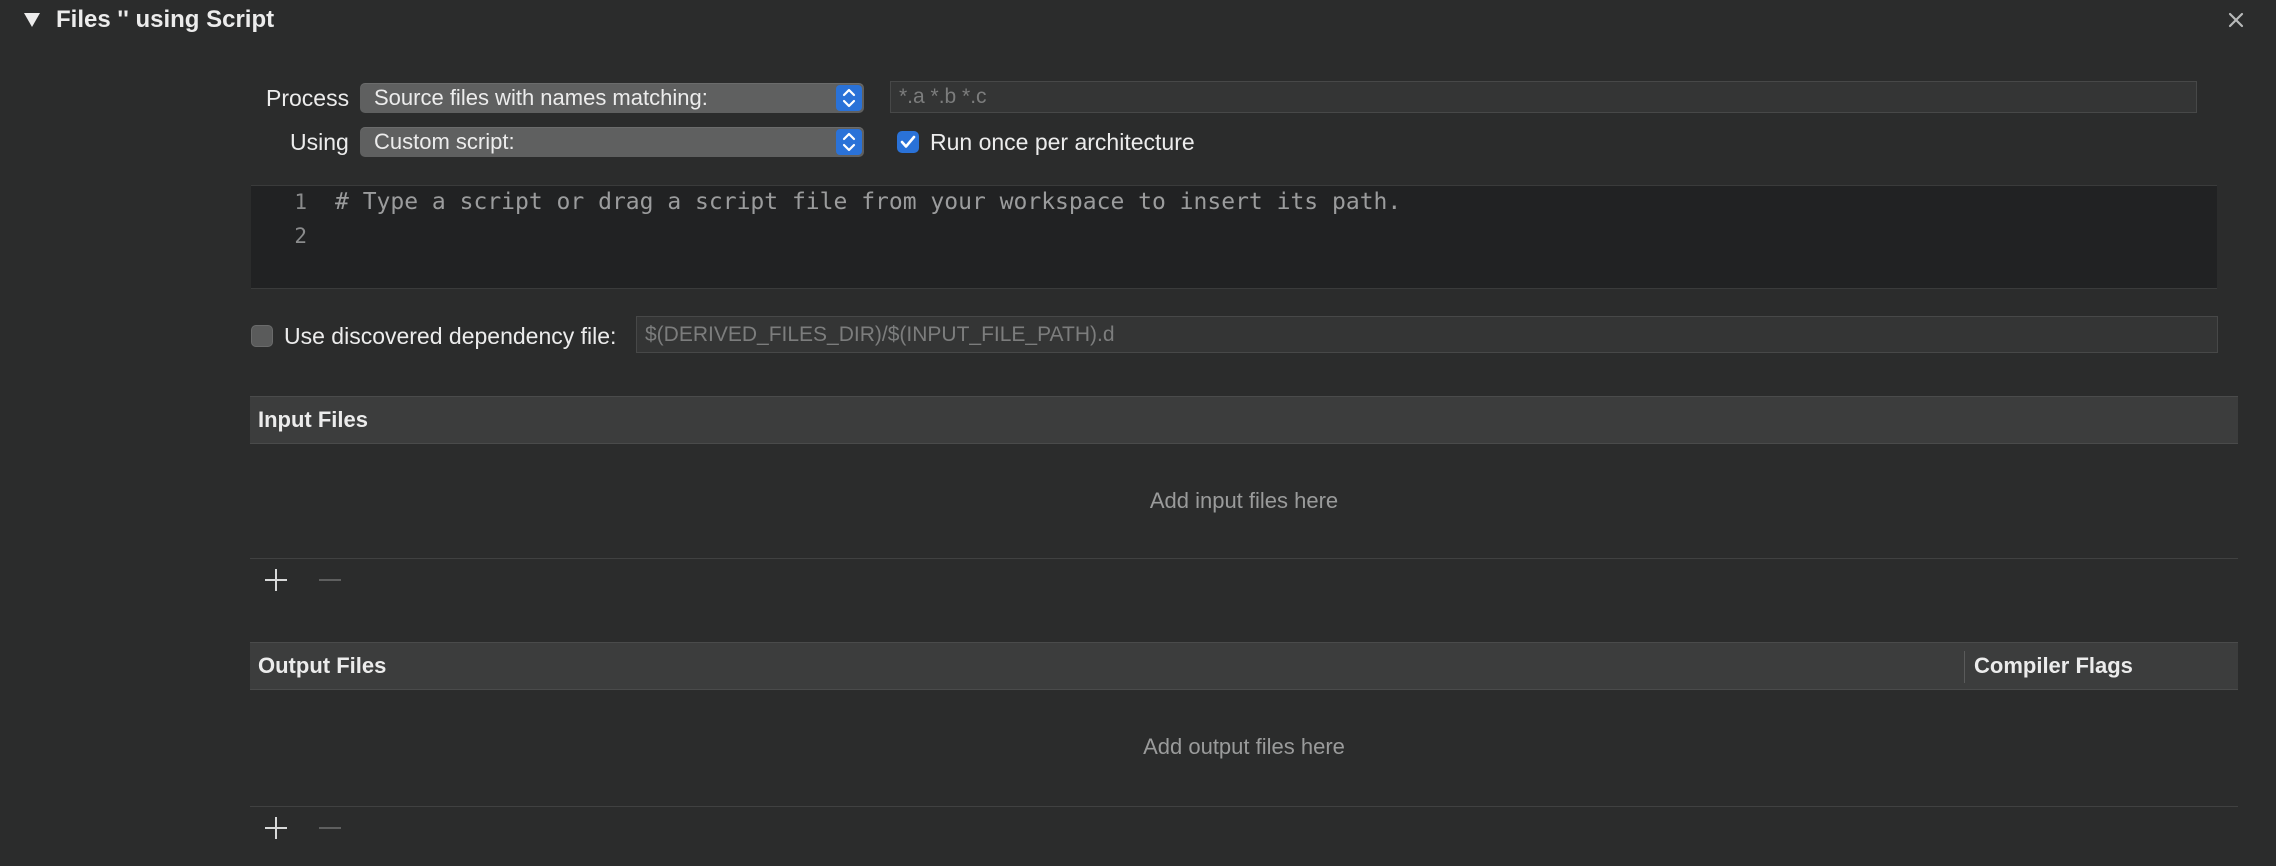 The image size is (2276, 866). I want to click on file-pattern-field, so click(1543, 97).